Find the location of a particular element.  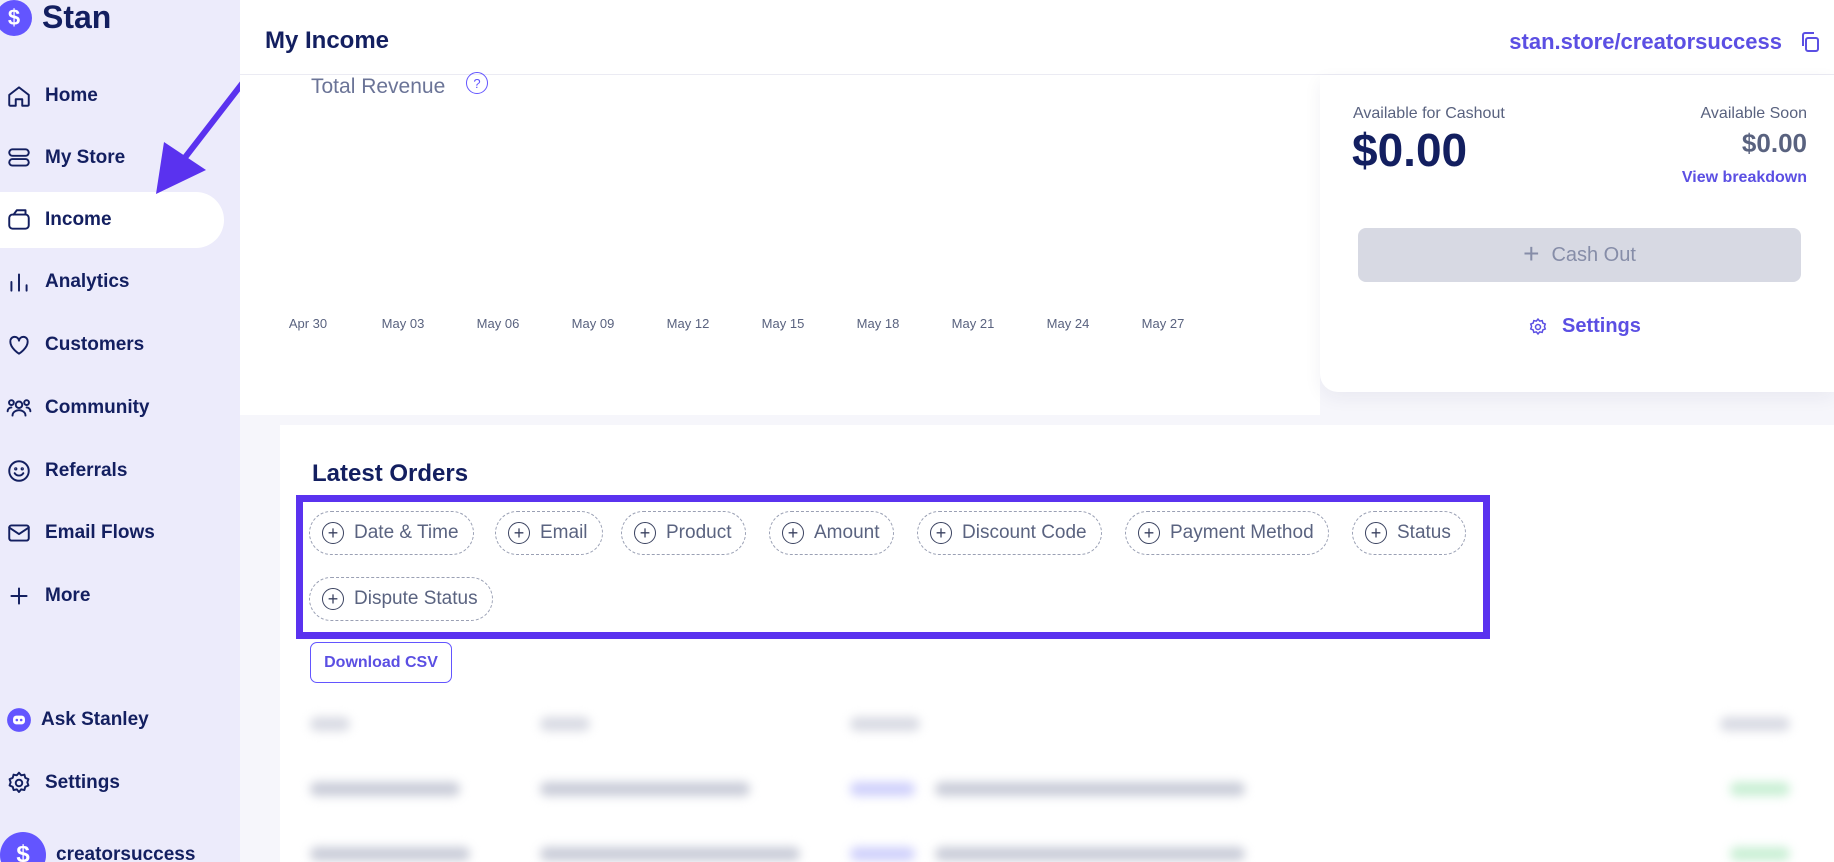

filter-chip-date-time: + Date & Time is located at coordinates (391, 533).